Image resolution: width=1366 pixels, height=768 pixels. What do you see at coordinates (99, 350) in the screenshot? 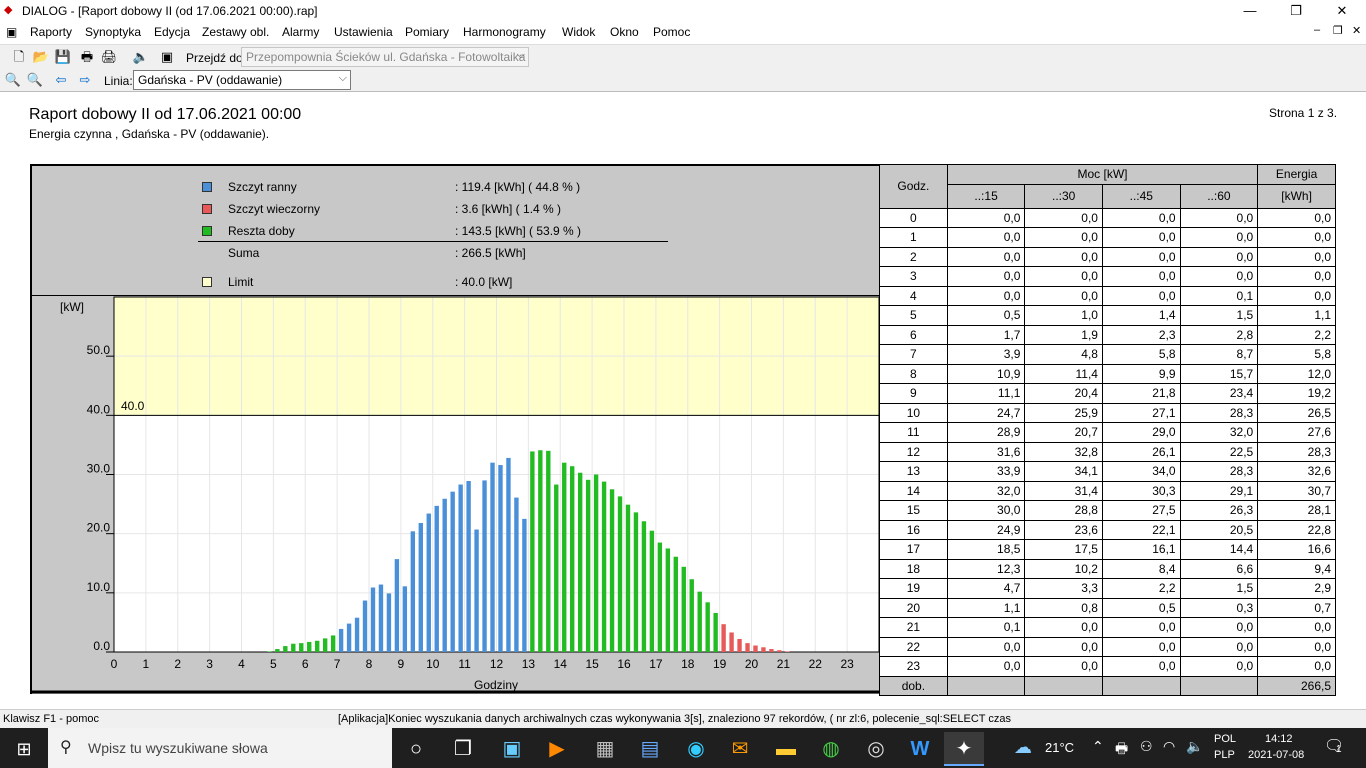
I see `y-tick-label: 50.0` at bounding box center [99, 350].